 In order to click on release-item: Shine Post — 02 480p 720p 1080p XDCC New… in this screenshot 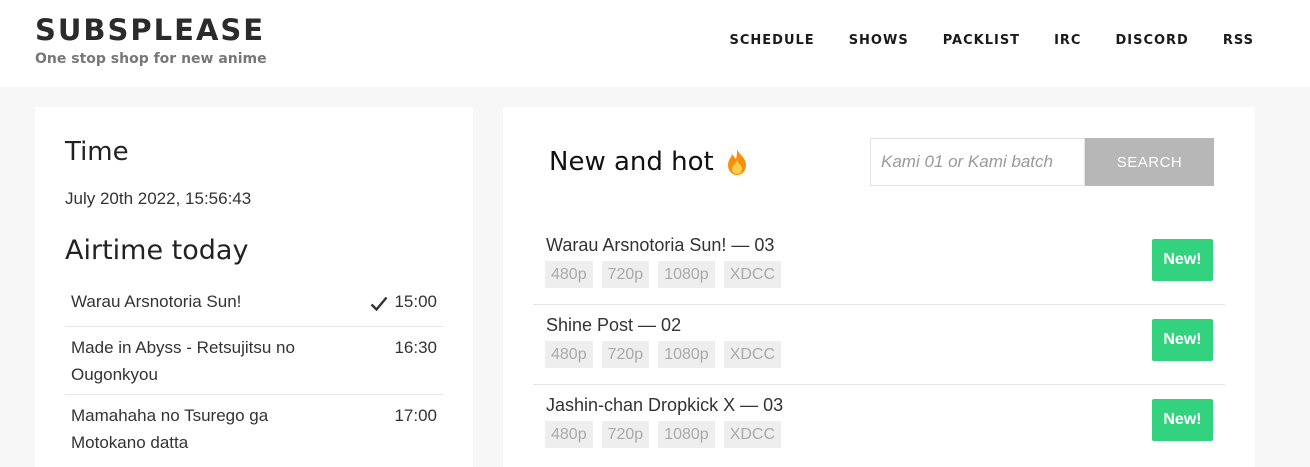, I will do `click(879, 345)`.